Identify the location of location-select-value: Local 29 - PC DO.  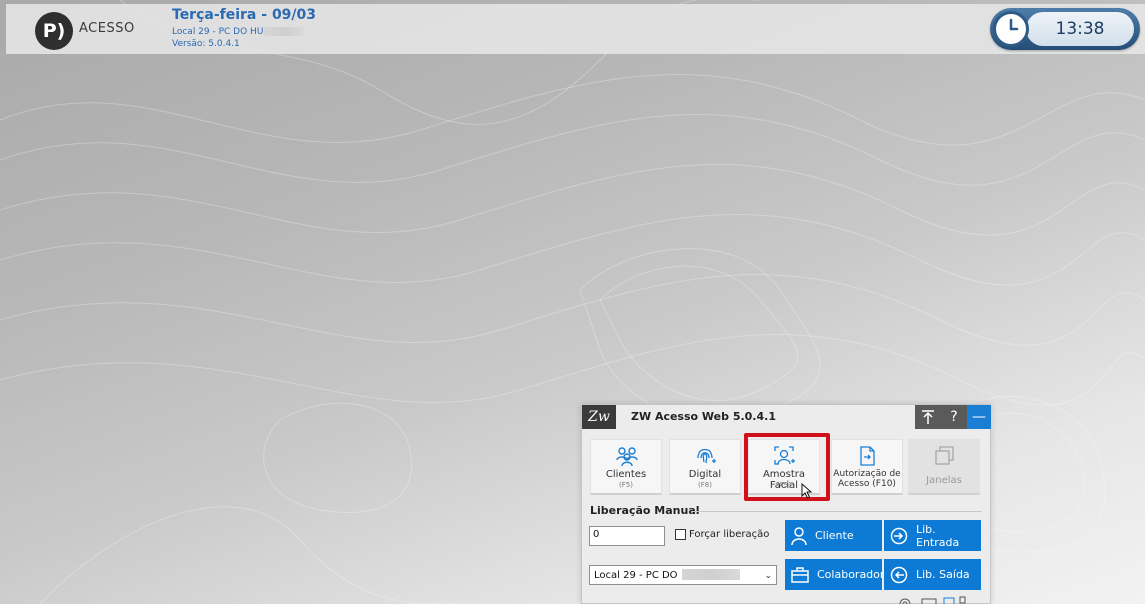
(636, 575).